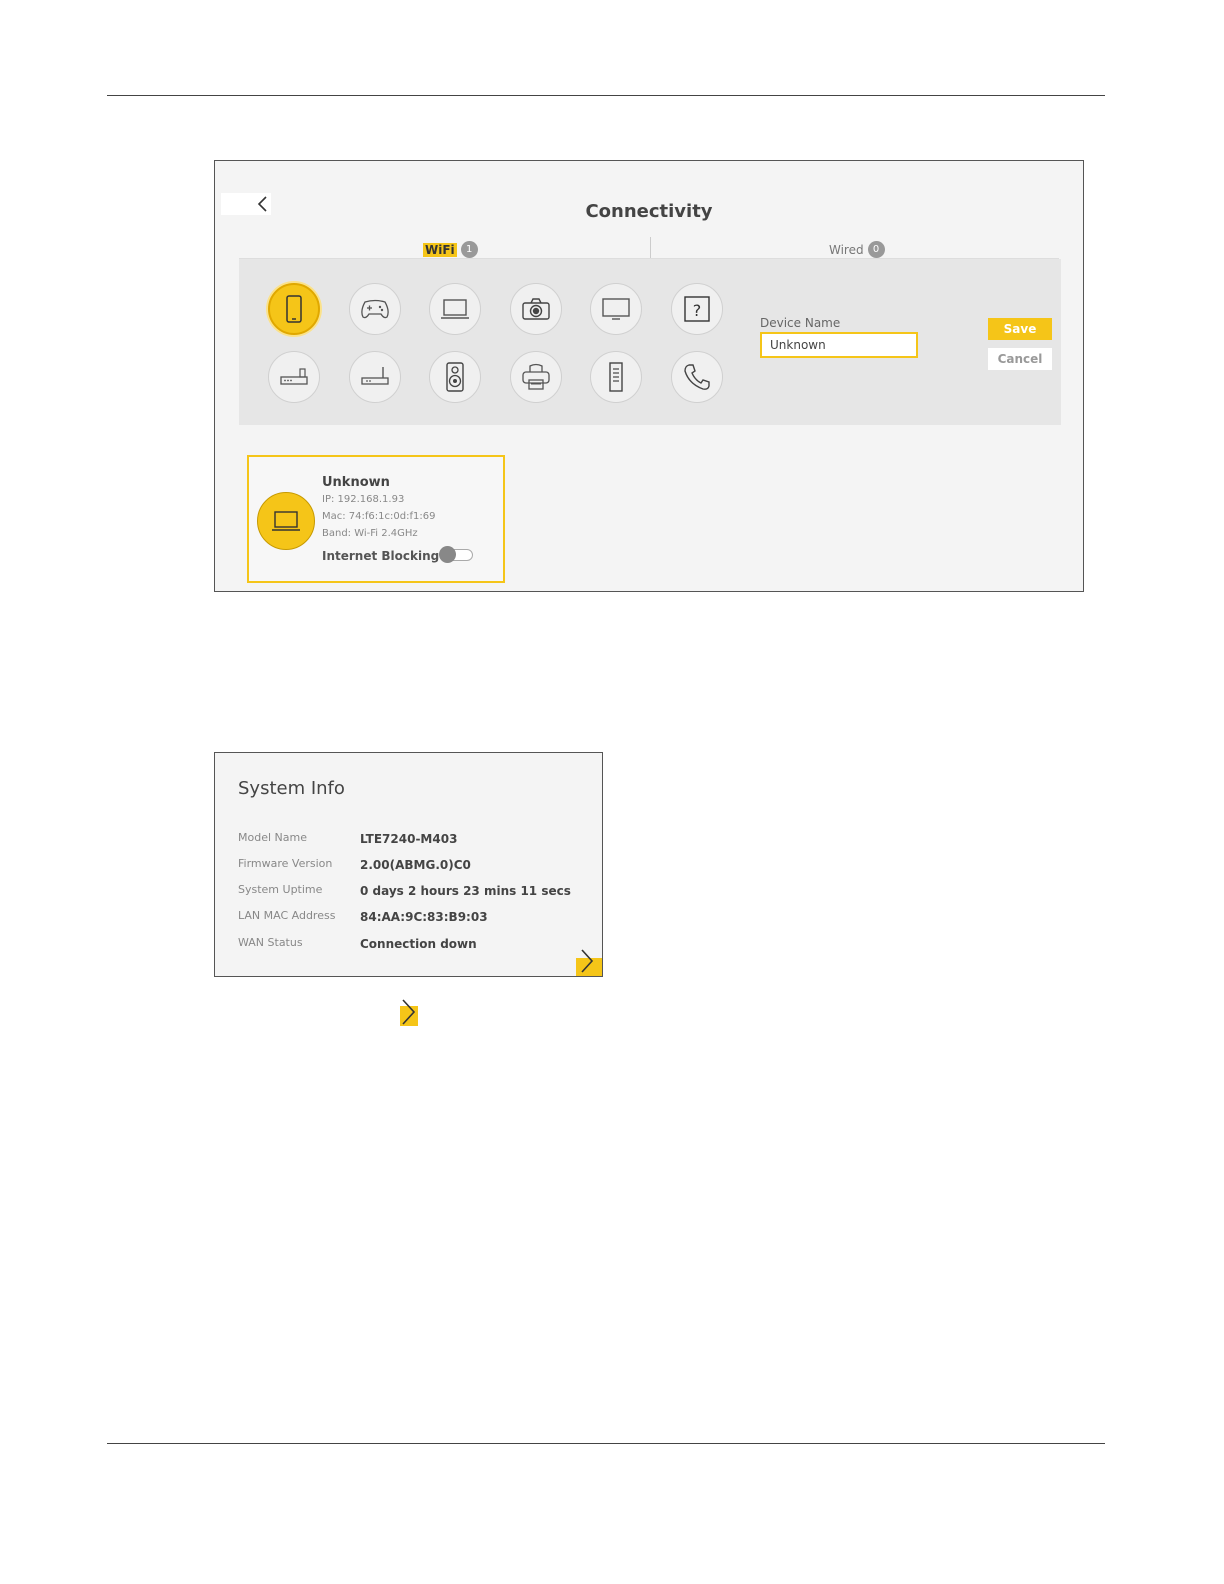 Image resolution: width=1224 pixels, height=1584 pixels. I want to click on device-type-printer, so click(536, 377).